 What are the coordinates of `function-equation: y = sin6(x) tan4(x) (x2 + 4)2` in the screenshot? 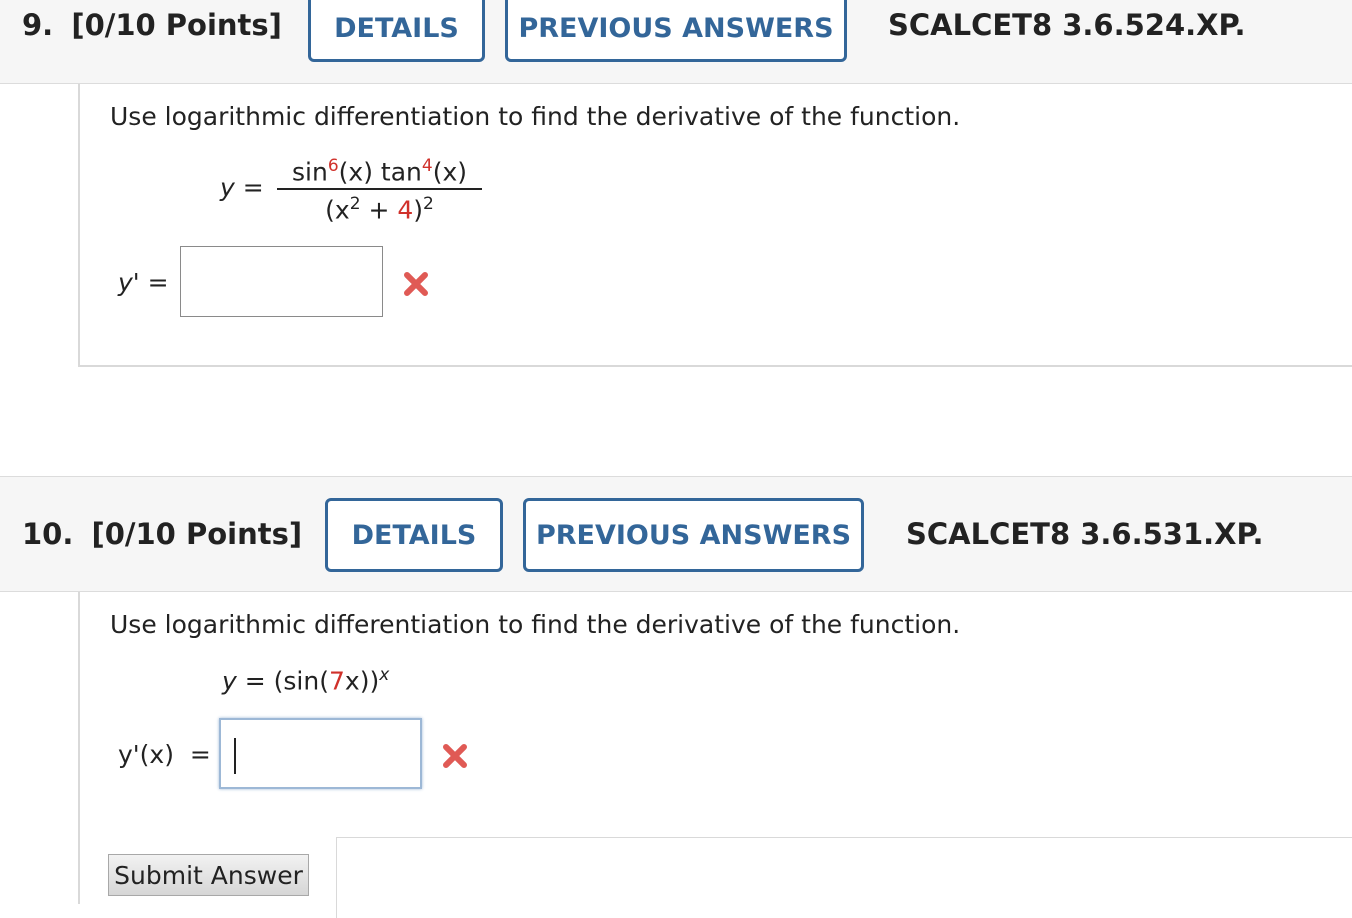 It's located at (370, 196).